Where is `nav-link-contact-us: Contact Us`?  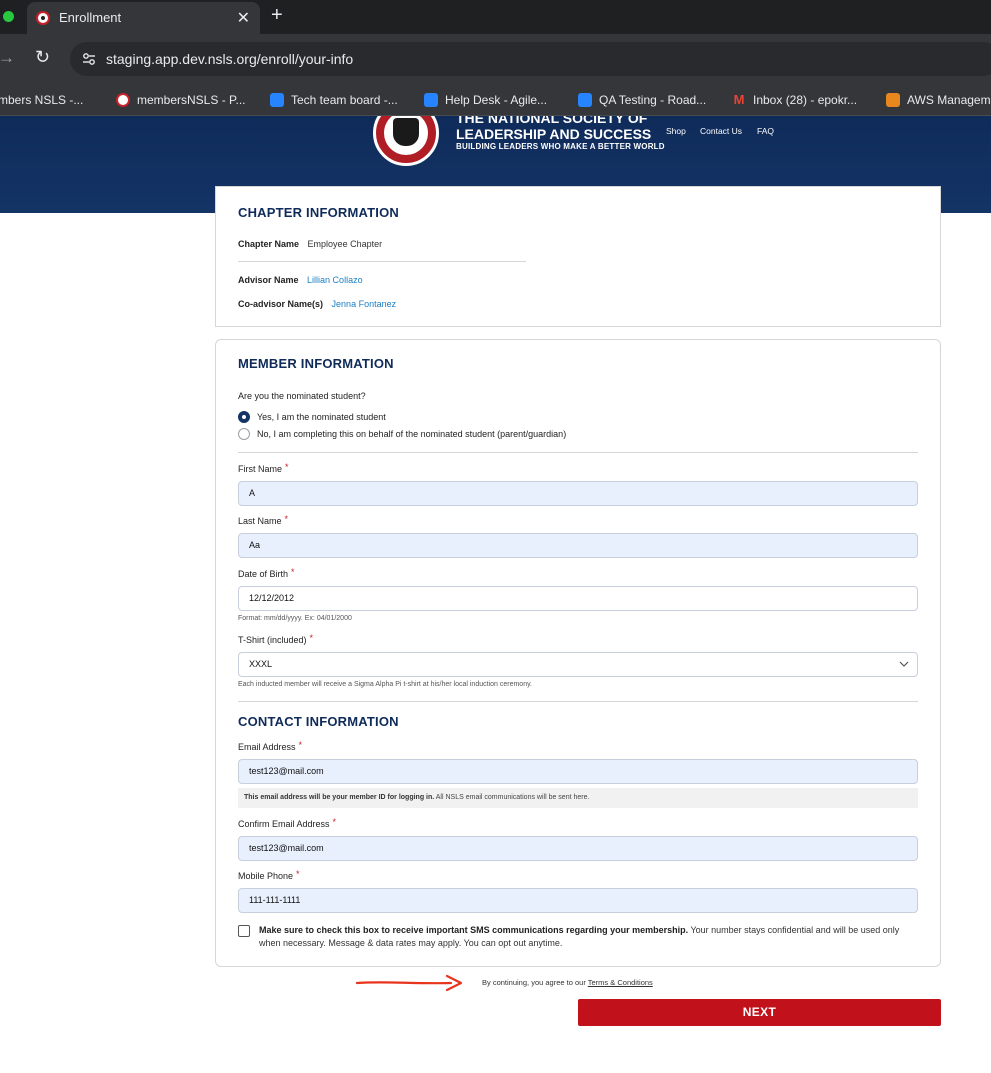 nav-link-contact-us: Contact Us is located at coordinates (721, 131).